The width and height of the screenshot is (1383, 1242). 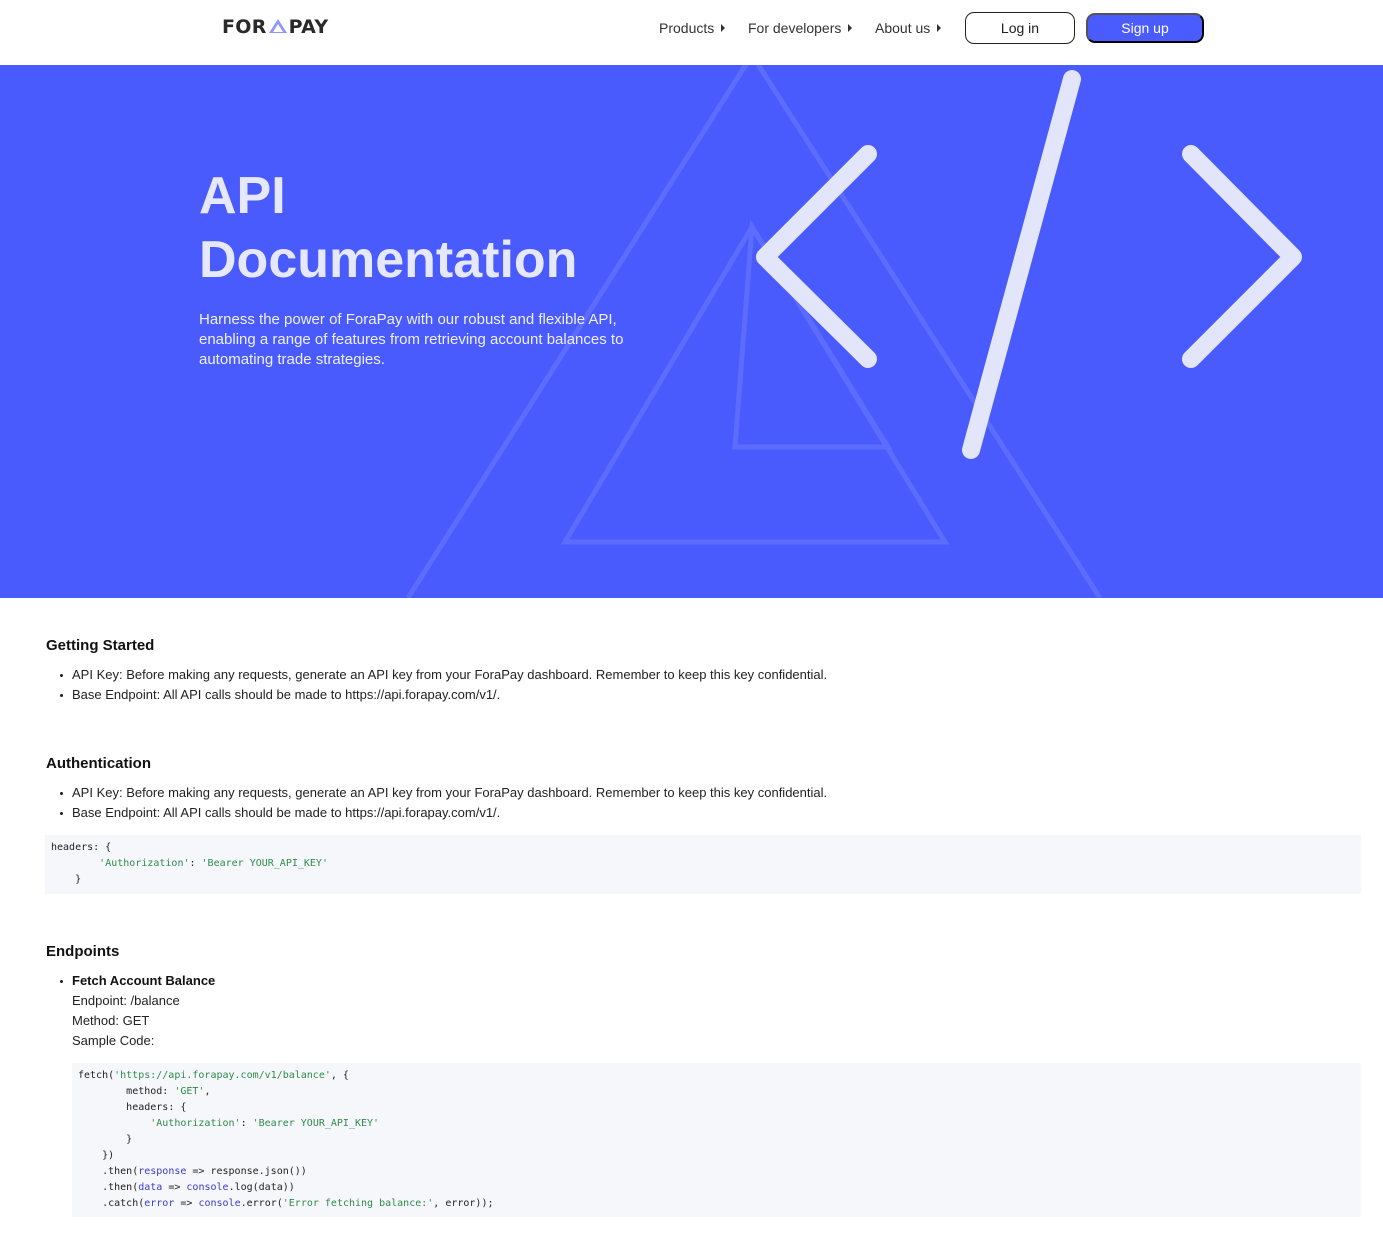 I want to click on code-brackets-icon, so click(x=1029, y=264).